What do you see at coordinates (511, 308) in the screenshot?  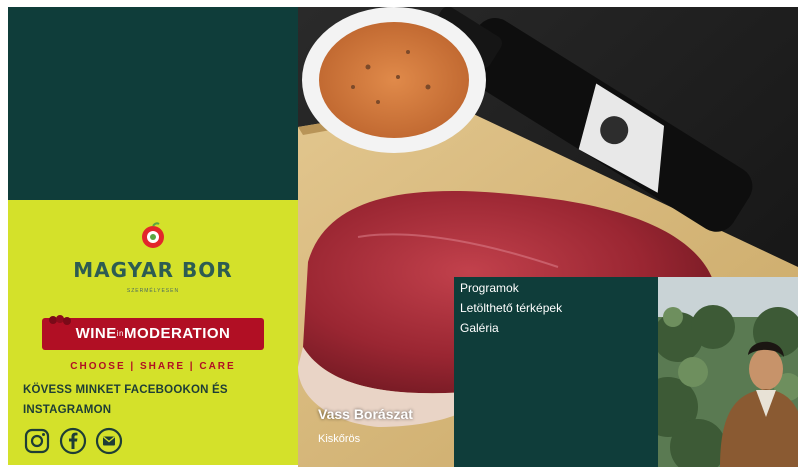 I see `menu-item-downloadable-maps: Letölthető térképek` at bounding box center [511, 308].